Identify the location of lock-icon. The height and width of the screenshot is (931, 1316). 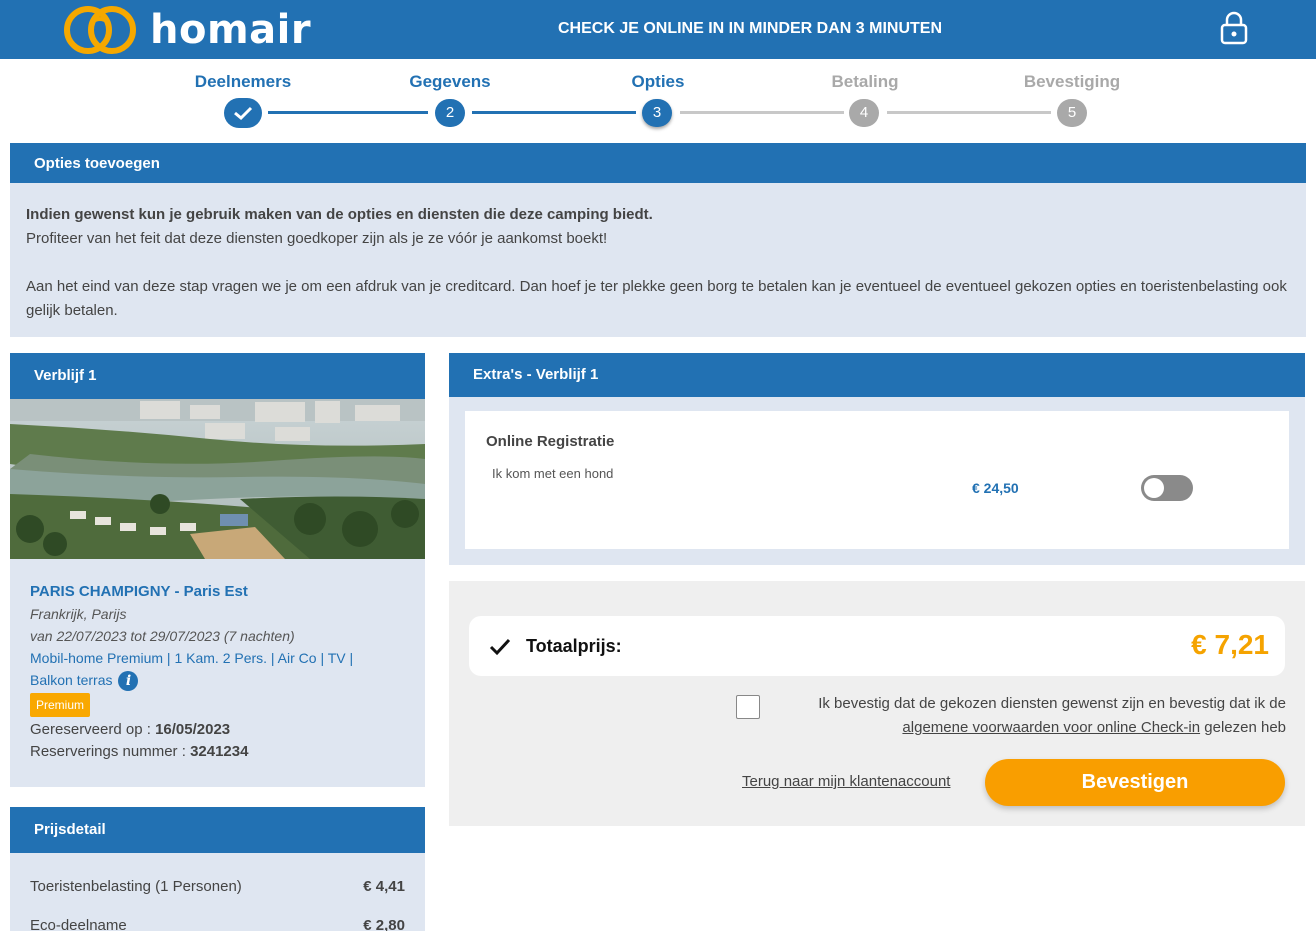
(1234, 28).